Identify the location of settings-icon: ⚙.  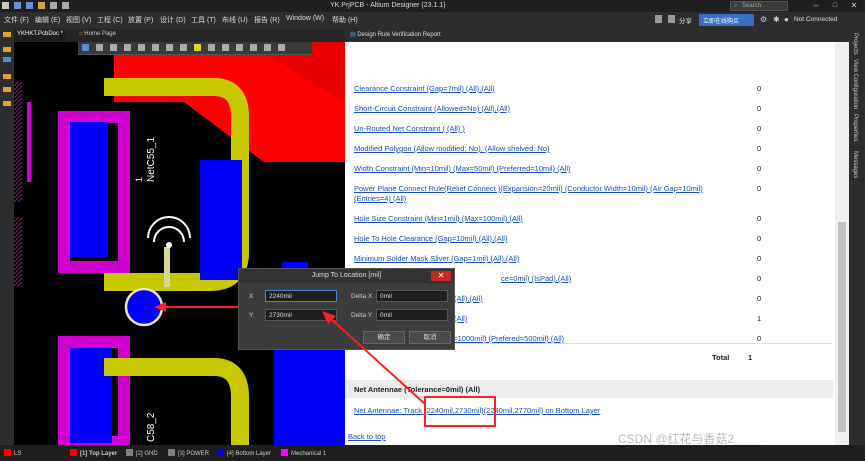
(763, 19).